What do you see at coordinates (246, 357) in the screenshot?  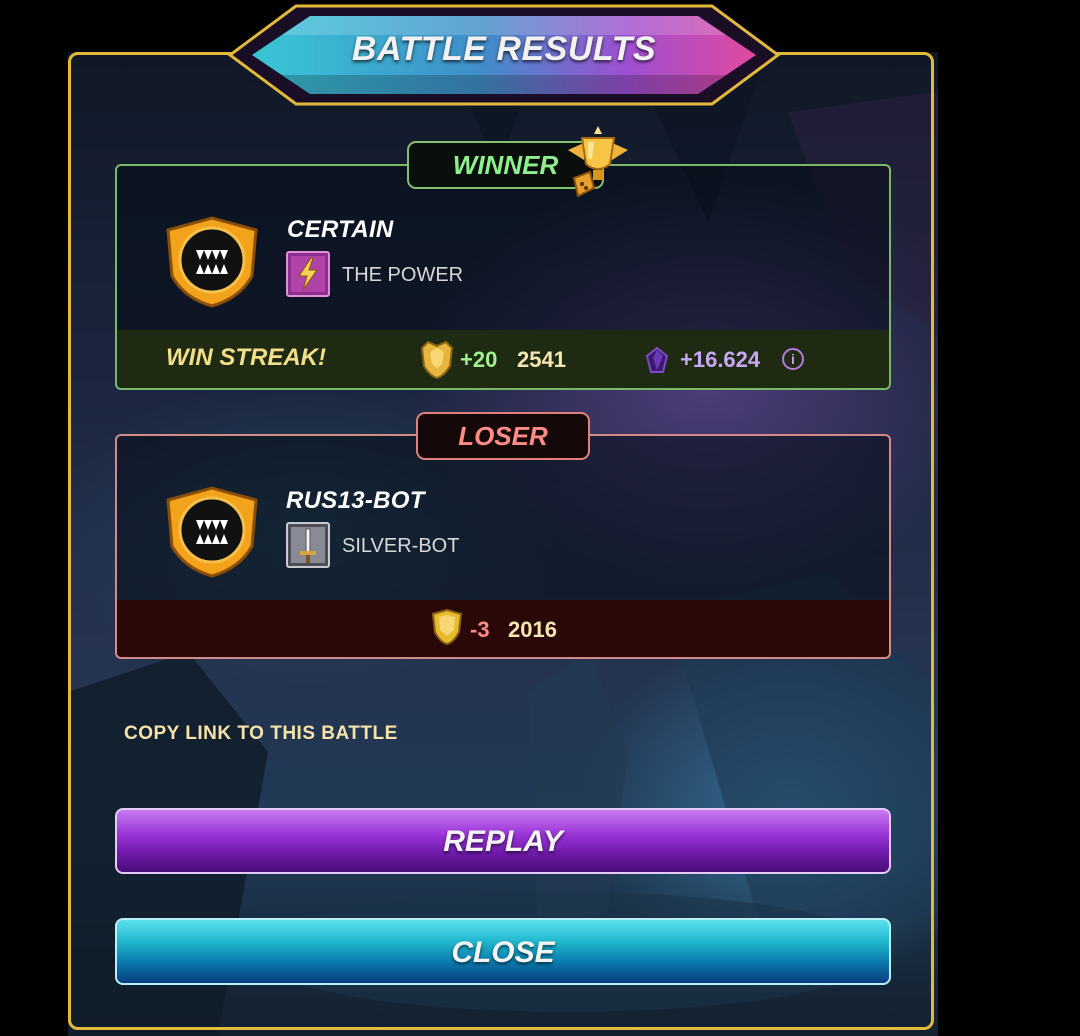 I see `win-streak-label: WIN STREAK!` at bounding box center [246, 357].